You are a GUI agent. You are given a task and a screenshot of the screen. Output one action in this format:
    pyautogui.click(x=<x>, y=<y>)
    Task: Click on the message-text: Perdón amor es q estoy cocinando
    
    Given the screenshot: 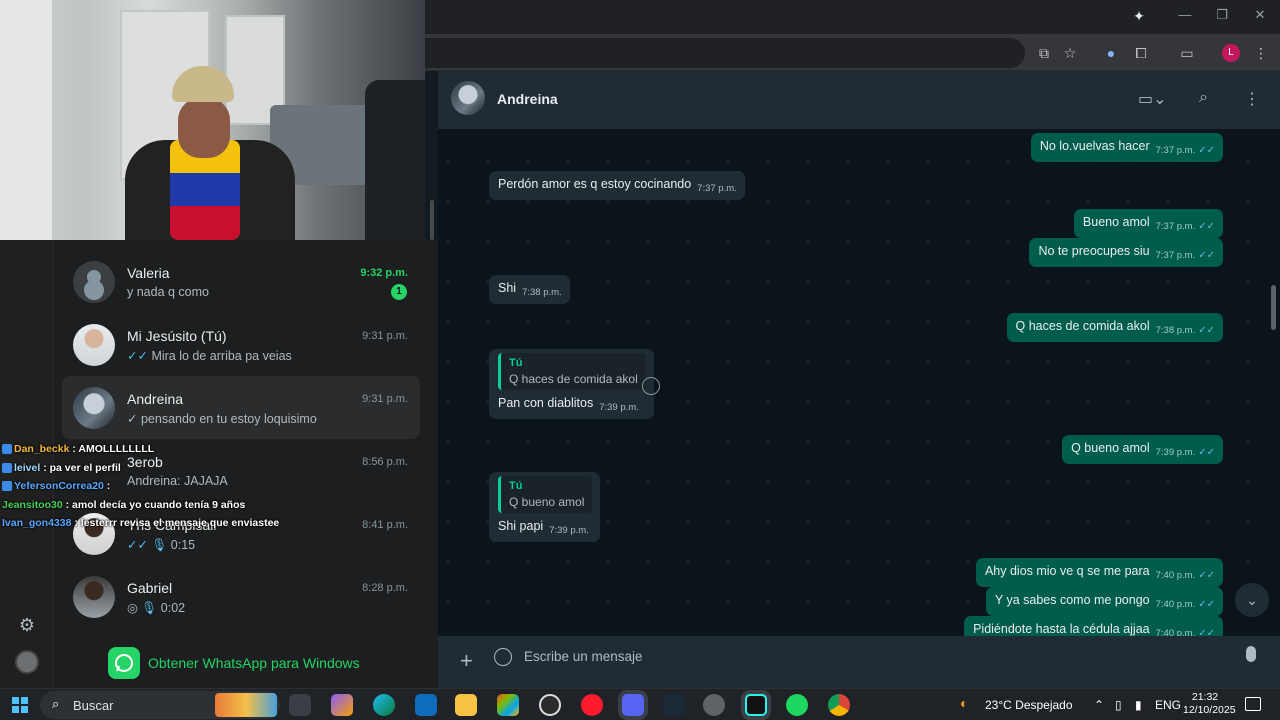 What is the action you would take?
    pyautogui.click(x=595, y=184)
    